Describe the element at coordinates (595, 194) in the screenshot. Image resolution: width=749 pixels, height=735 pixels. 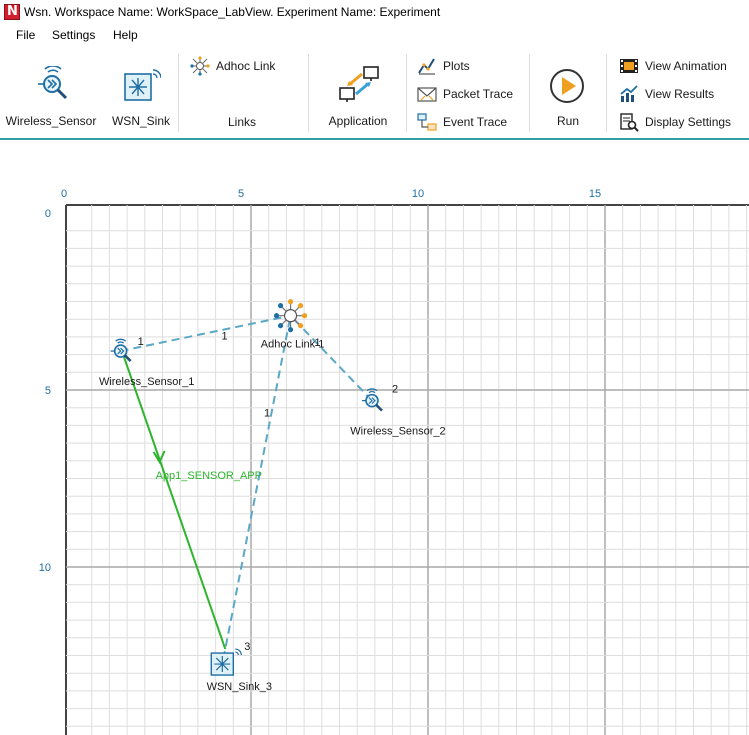
I see `x-tick-label: 15` at that location.